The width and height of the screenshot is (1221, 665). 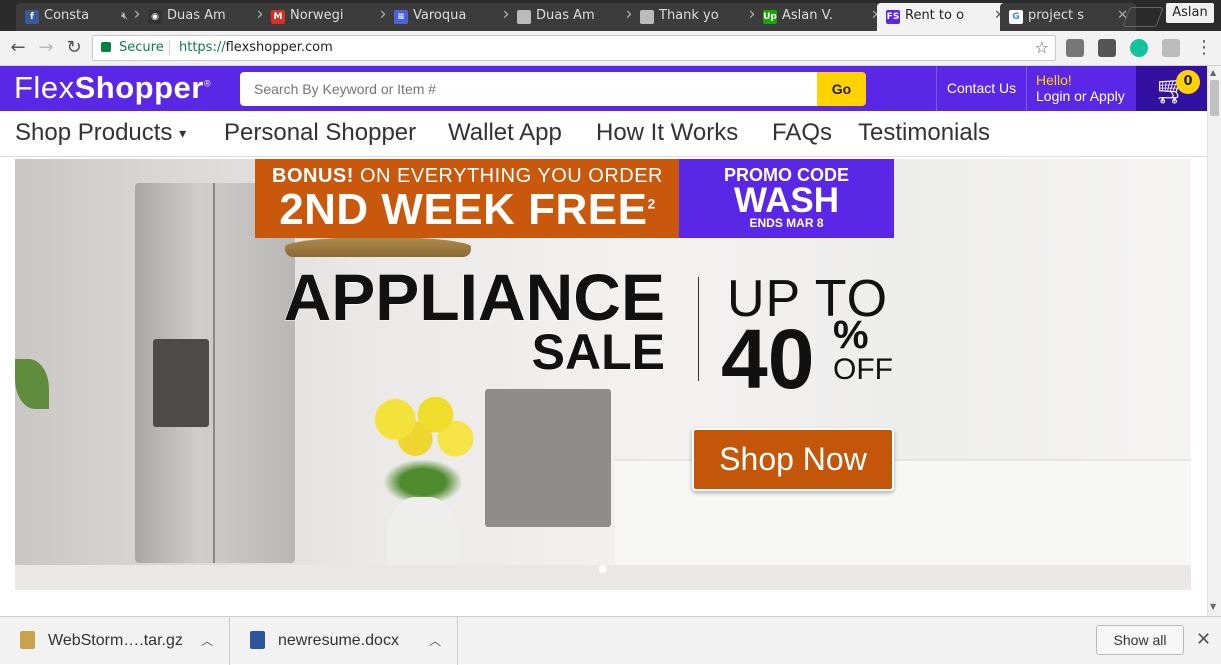 I want to click on browser-tab: ◉Duas Am✕, so click(x=207, y=17).